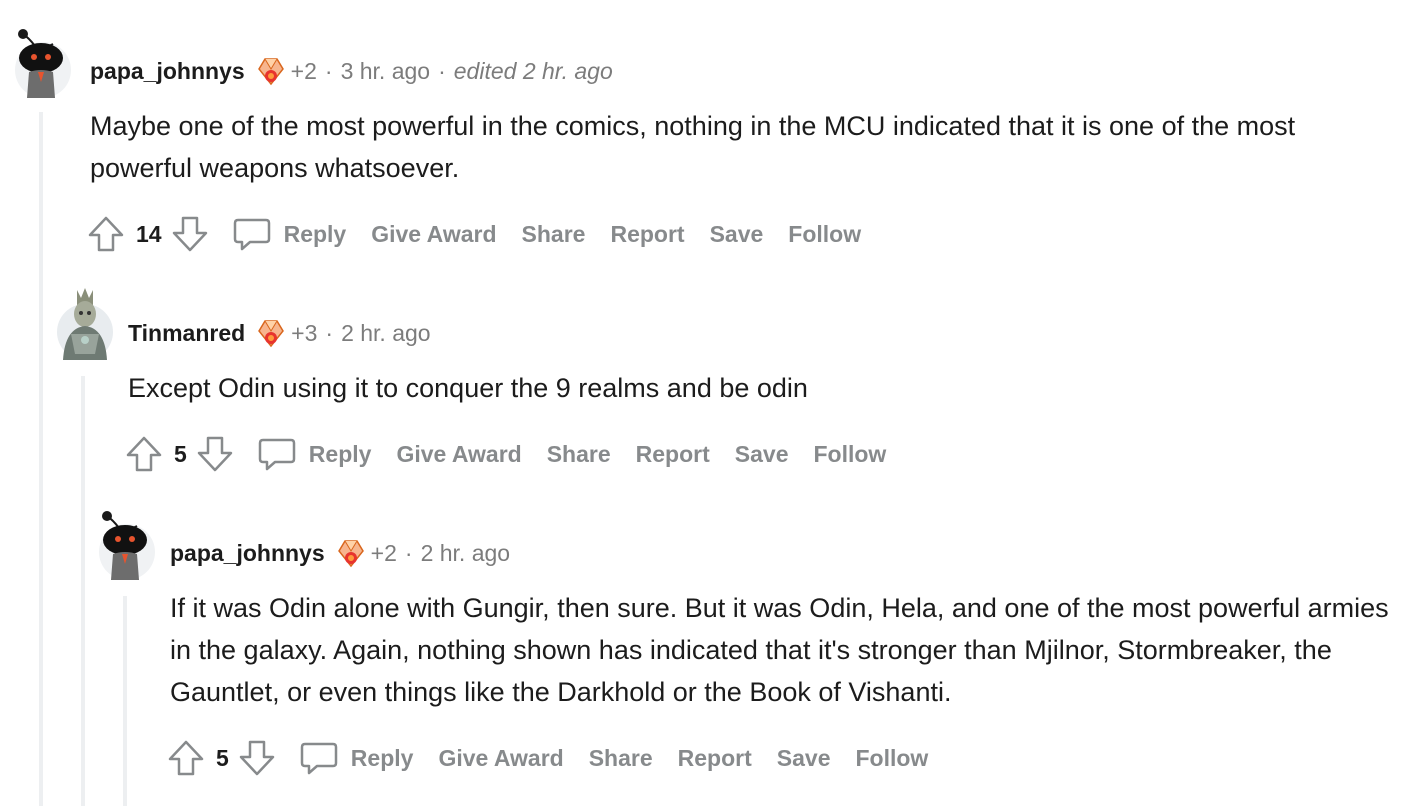  What do you see at coordinates (351, 553) in the screenshot?
I see `award-icon` at bounding box center [351, 553].